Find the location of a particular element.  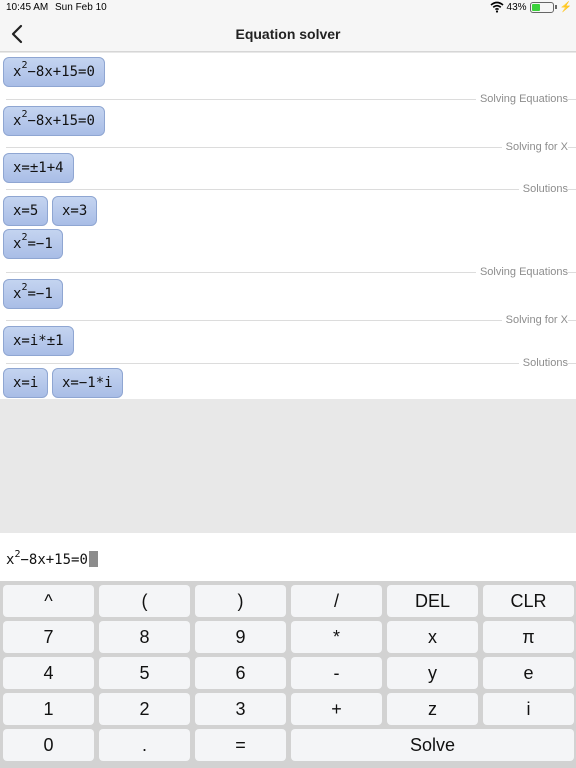

key-6: 6 is located at coordinates (240, 673).